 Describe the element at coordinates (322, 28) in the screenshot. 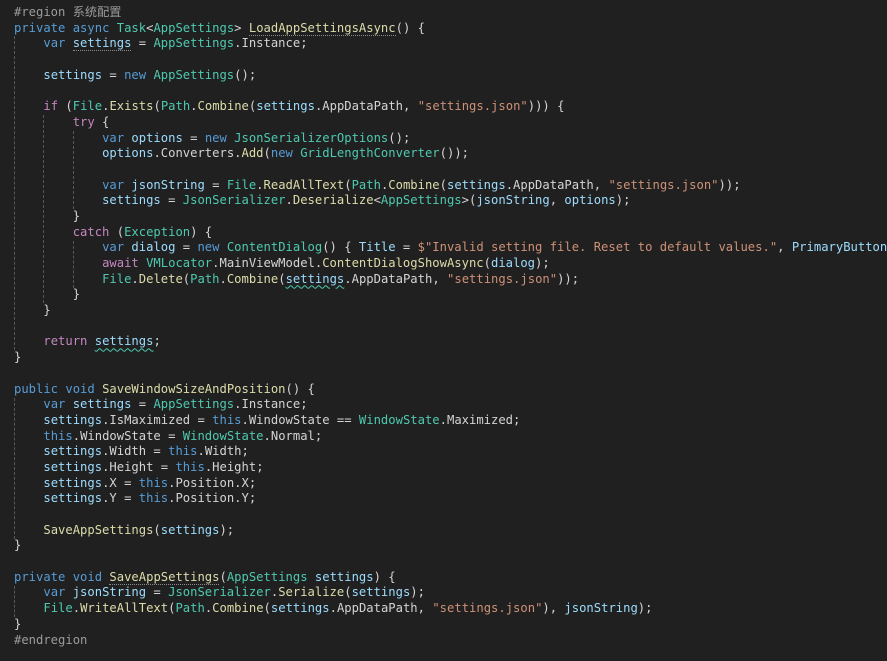

I see `code-token-fn: LoadAppSettingsAsync` at that location.